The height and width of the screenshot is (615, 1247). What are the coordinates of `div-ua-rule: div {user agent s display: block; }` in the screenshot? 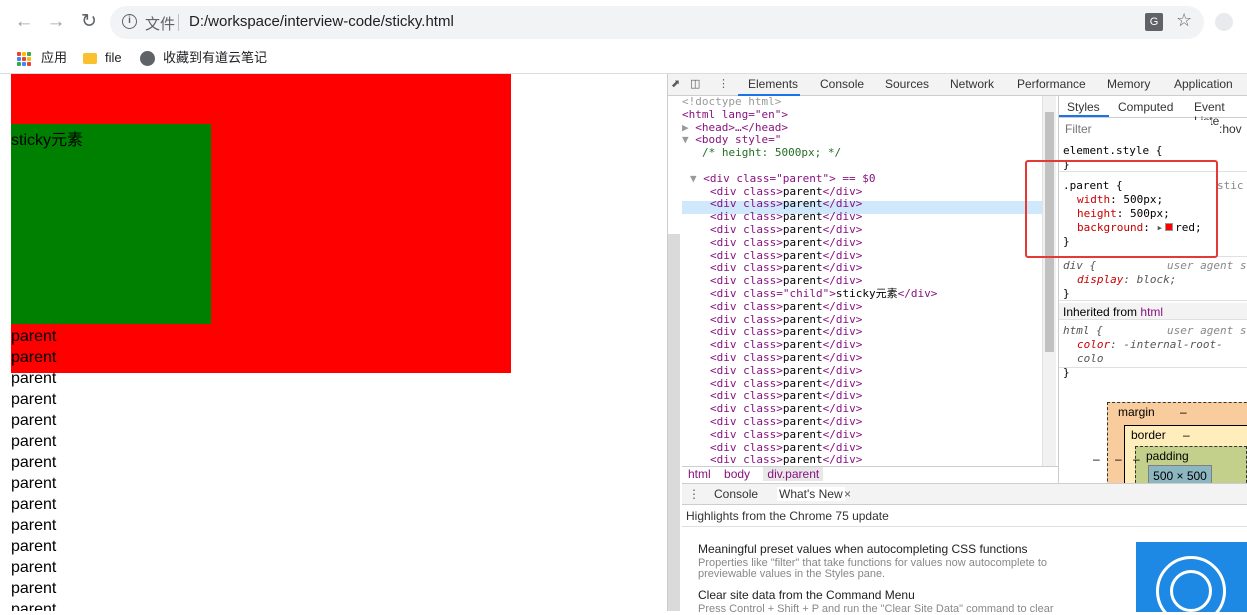 It's located at (1153, 279).